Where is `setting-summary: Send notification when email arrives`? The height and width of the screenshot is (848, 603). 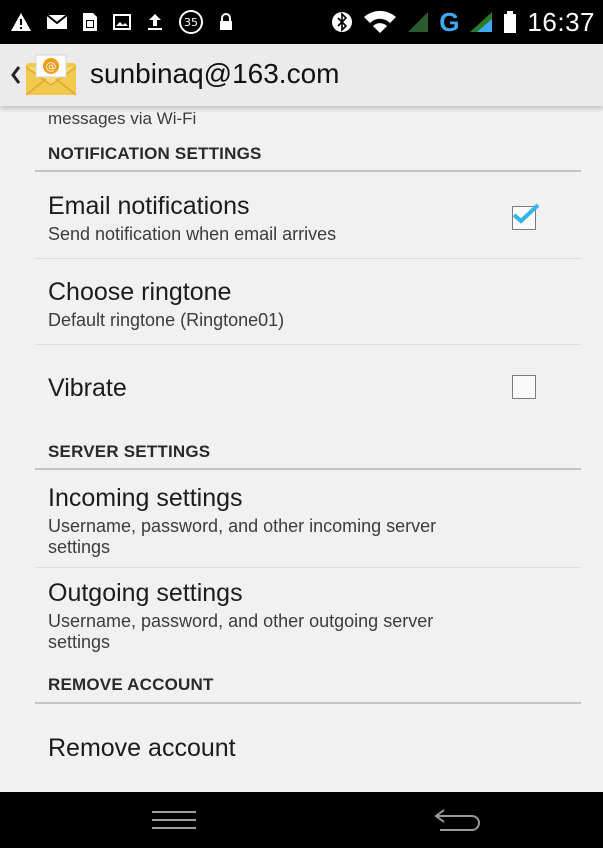 setting-summary: Send notification when email arrives is located at coordinates (192, 234).